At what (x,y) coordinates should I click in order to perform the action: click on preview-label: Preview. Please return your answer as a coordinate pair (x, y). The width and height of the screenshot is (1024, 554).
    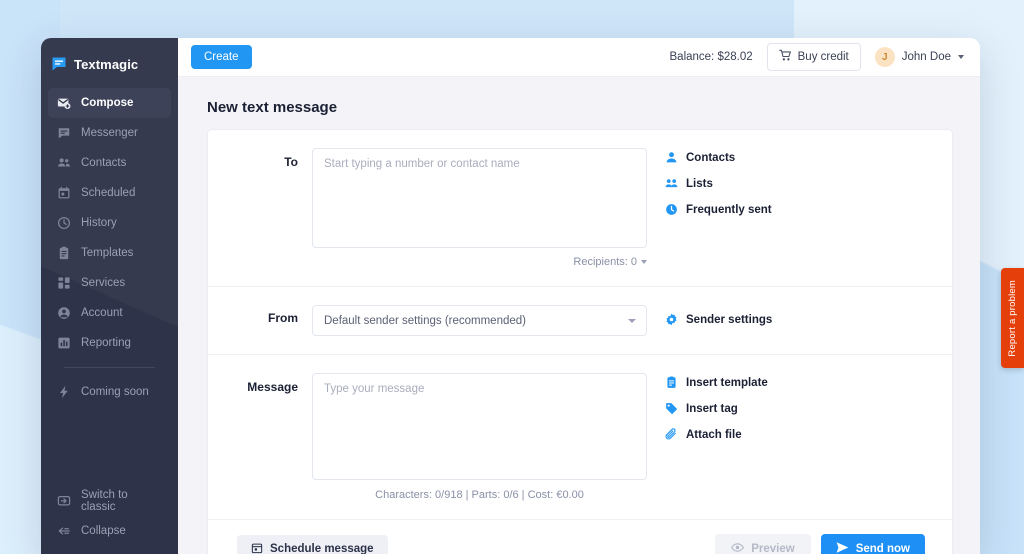
    Looking at the image, I should click on (773, 548).